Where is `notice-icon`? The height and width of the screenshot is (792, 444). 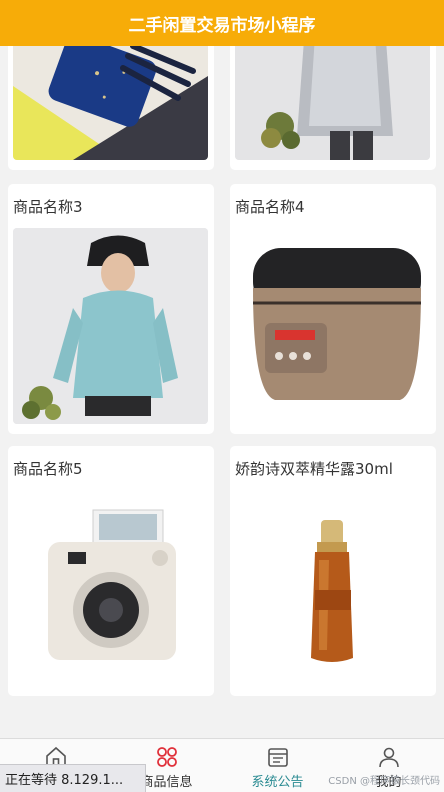 notice-icon is located at coordinates (277, 757).